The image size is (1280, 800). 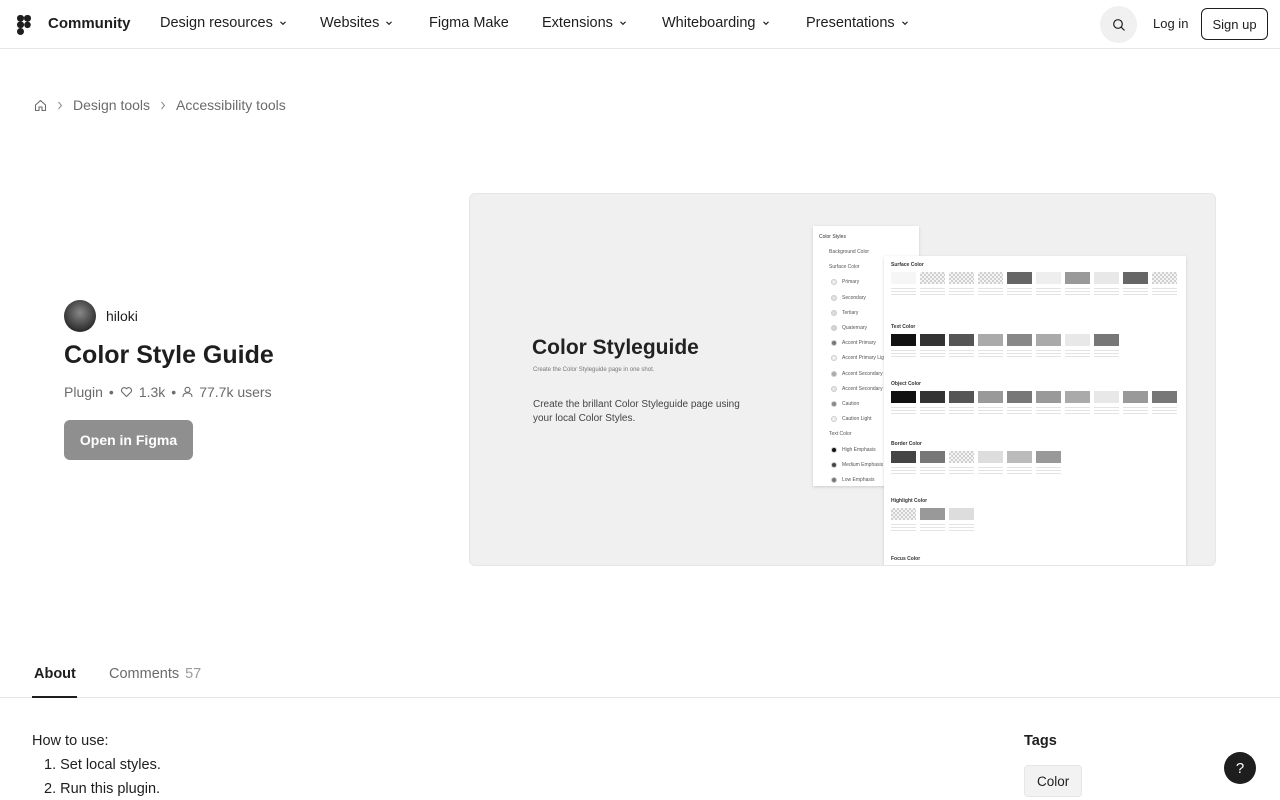 I want to click on panel-row: Text Color, so click(x=836, y=434).